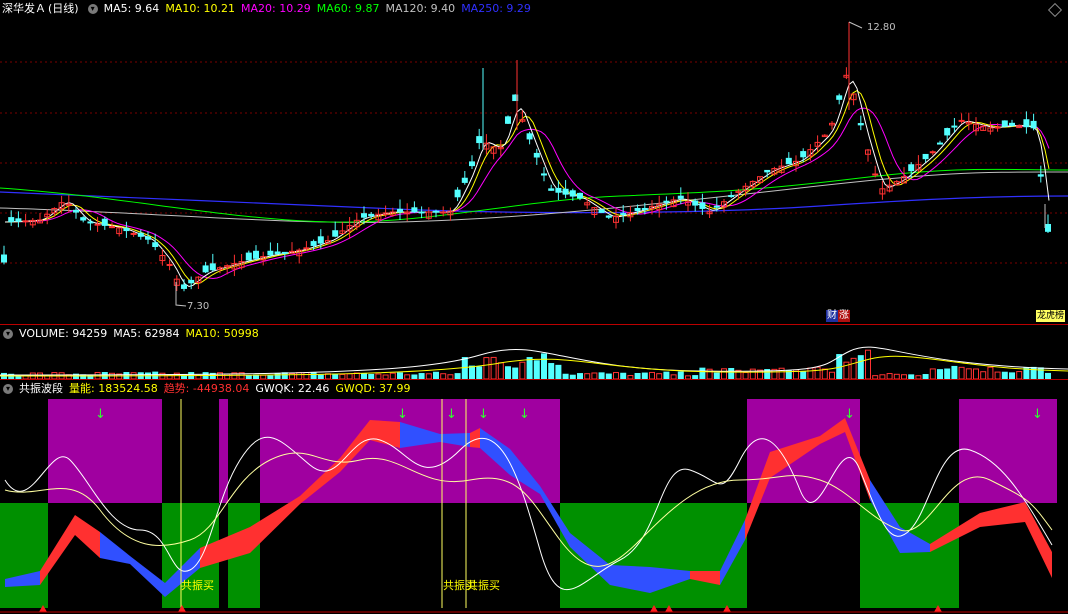  I want to click on period-label: (日线), so click(63, 8).